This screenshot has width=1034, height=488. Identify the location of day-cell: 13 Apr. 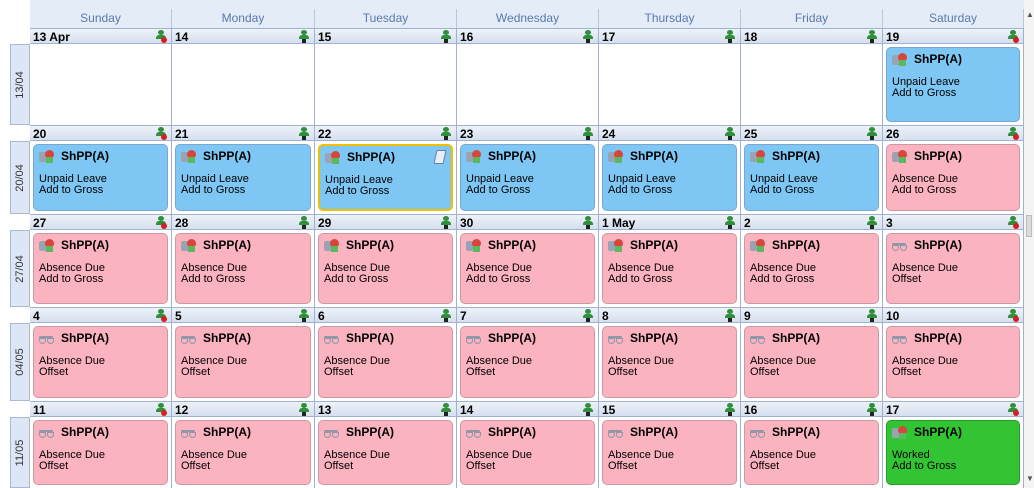
(101, 76).